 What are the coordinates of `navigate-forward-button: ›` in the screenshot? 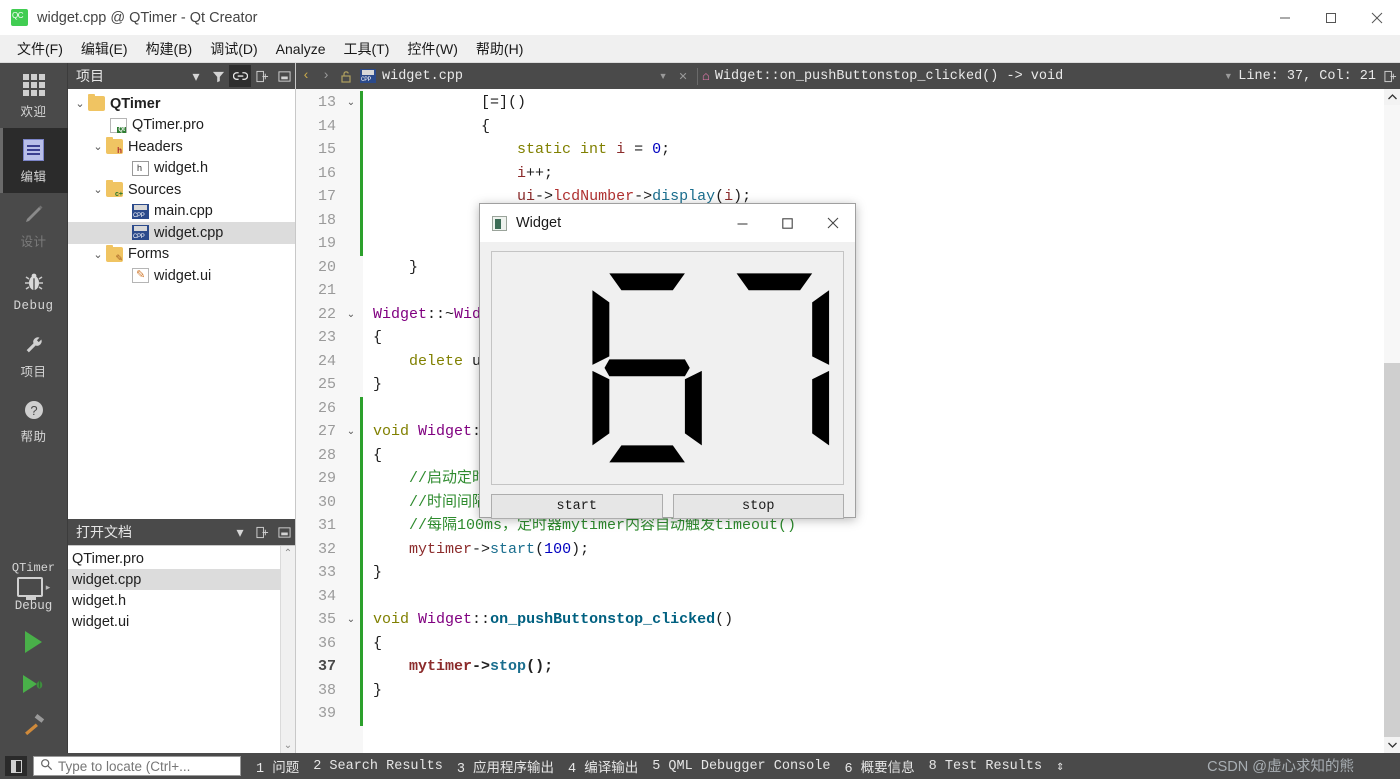 It's located at (326, 76).